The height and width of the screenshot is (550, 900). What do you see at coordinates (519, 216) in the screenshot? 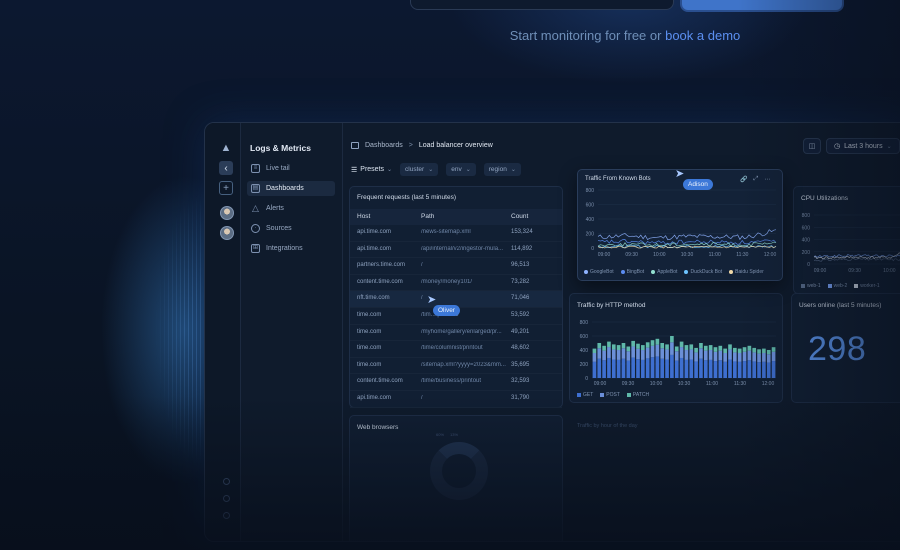
I see `column-header-count: Count` at bounding box center [519, 216].